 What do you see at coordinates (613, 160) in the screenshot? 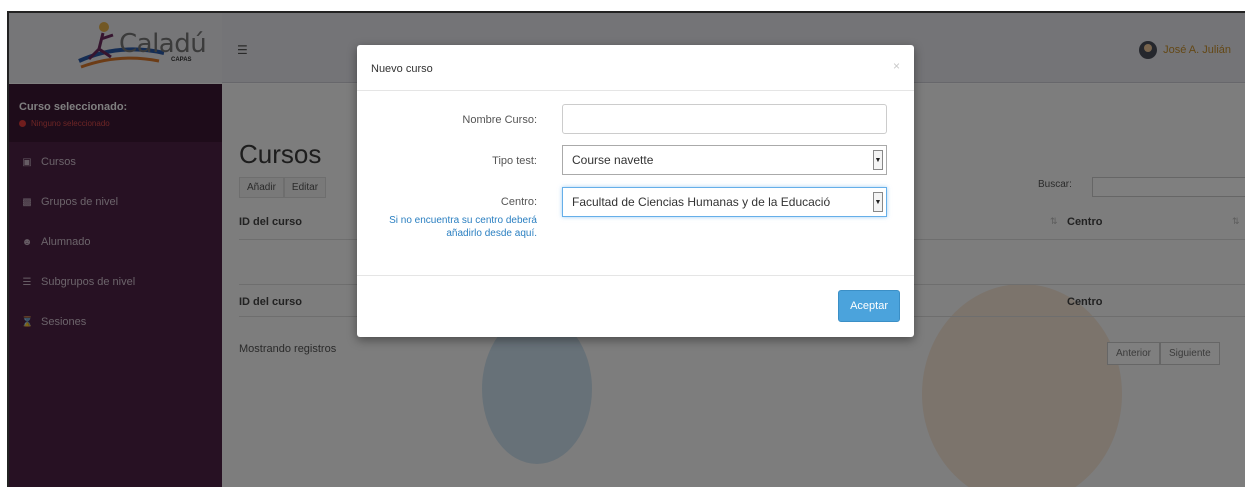
I see `test-type-value: Course navette` at bounding box center [613, 160].